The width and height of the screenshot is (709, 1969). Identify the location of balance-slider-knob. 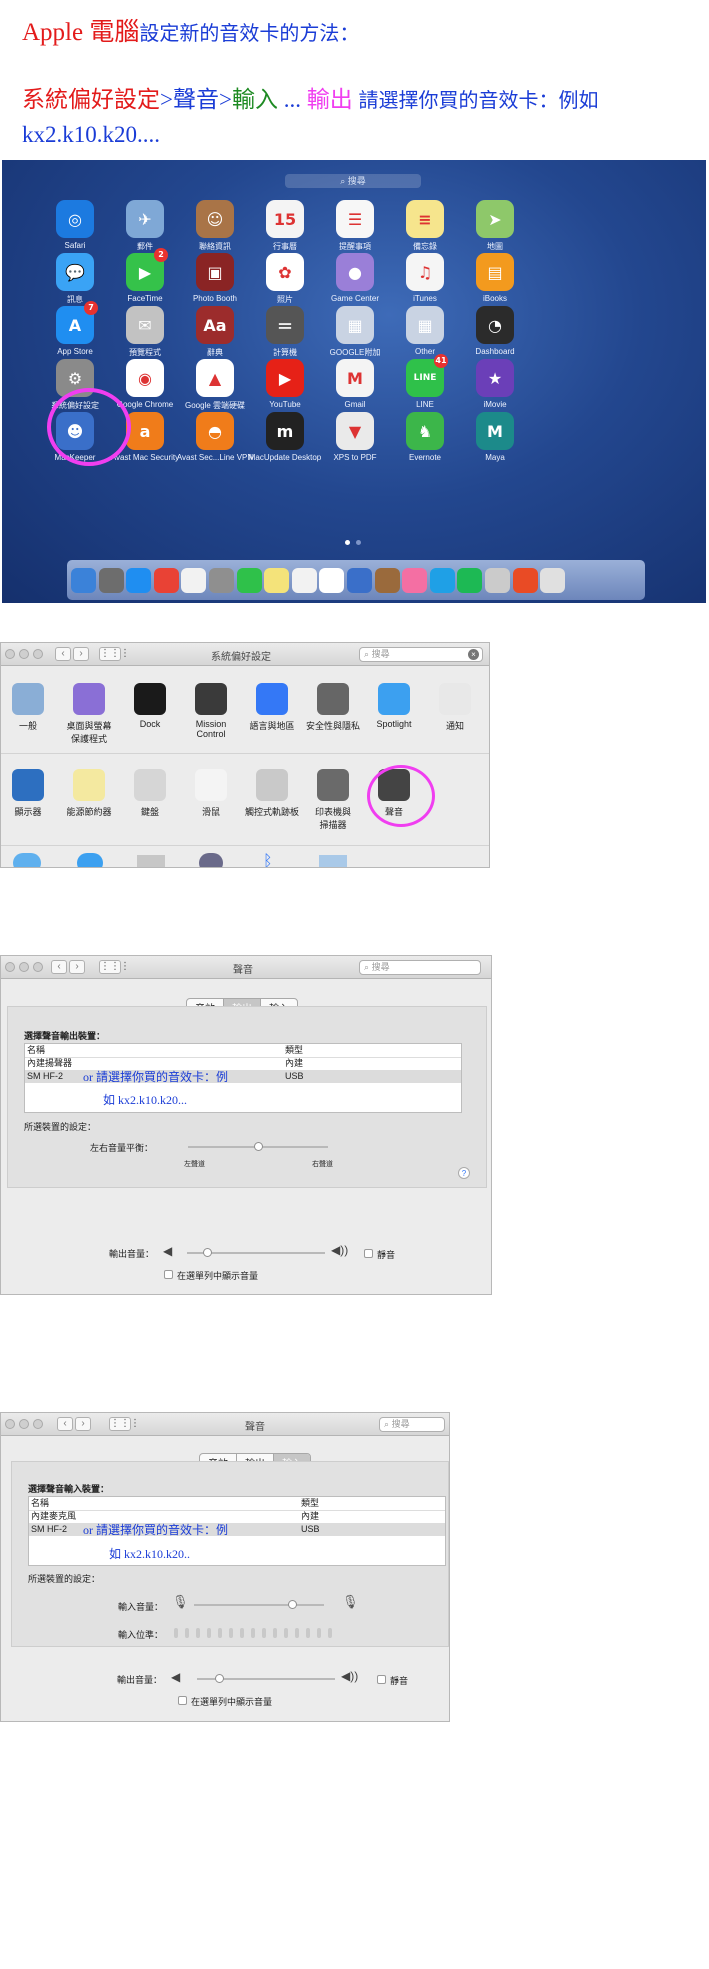
(258, 1146).